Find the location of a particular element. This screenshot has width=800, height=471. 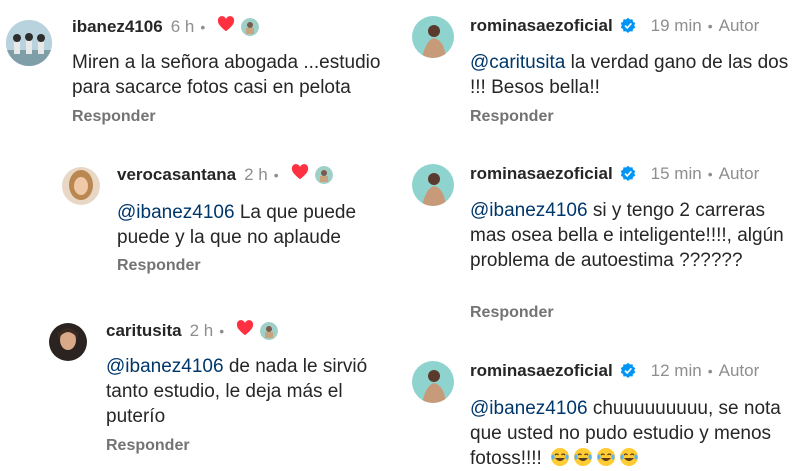

username: verocasantana is located at coordinates (176, 175).